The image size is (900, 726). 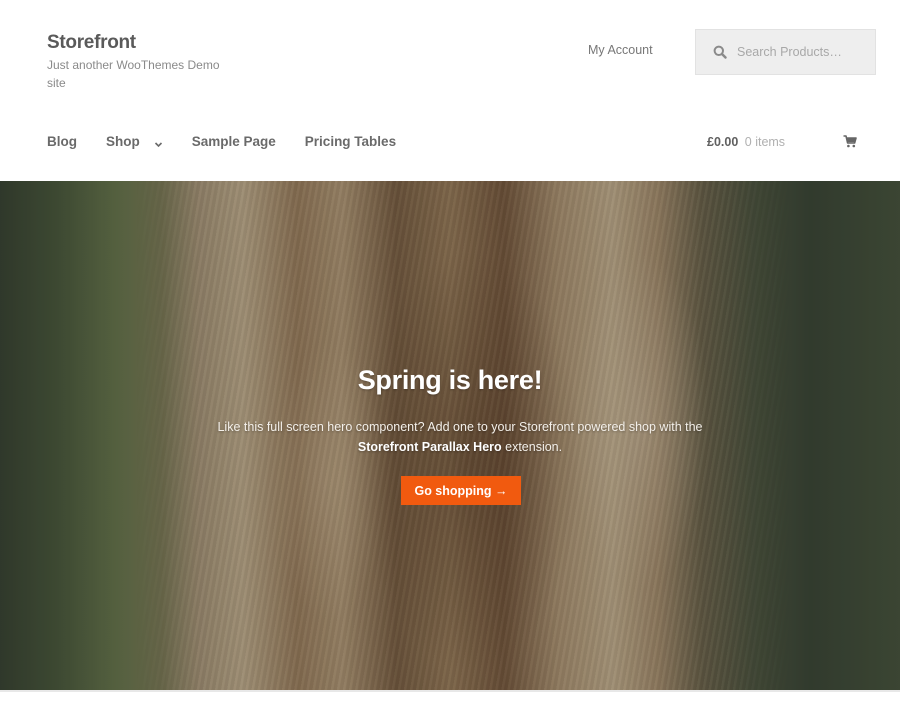 I want to click on search-input, so click(x=797, y=52).